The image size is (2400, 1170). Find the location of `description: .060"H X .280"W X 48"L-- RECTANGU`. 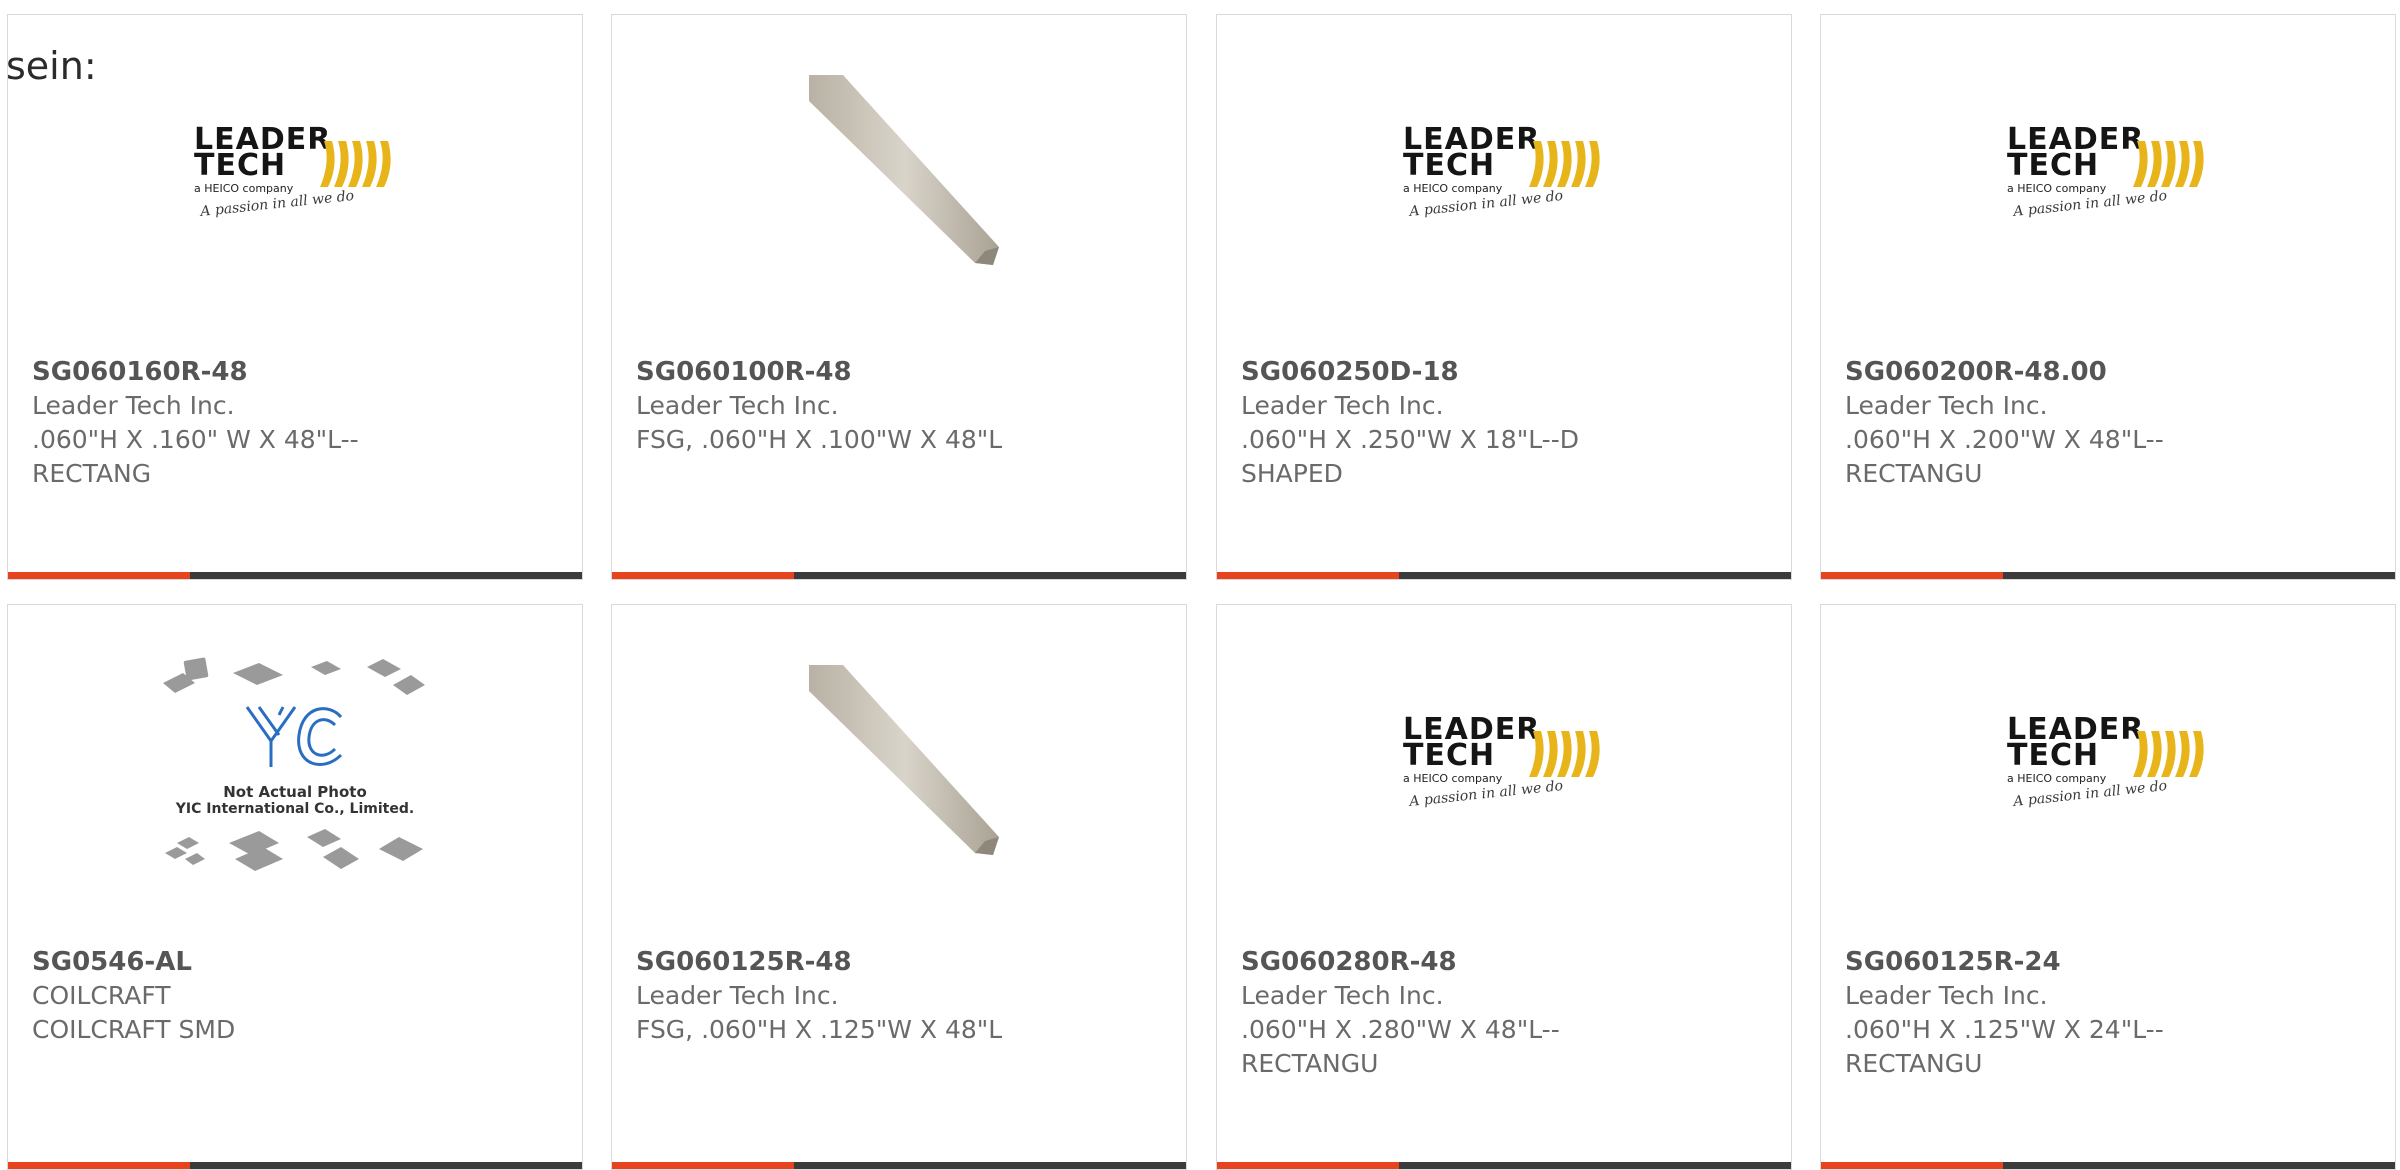

description: .060"H X .280"W X 48"L-- RECTANGU is located at coordinates (1400, 1046).